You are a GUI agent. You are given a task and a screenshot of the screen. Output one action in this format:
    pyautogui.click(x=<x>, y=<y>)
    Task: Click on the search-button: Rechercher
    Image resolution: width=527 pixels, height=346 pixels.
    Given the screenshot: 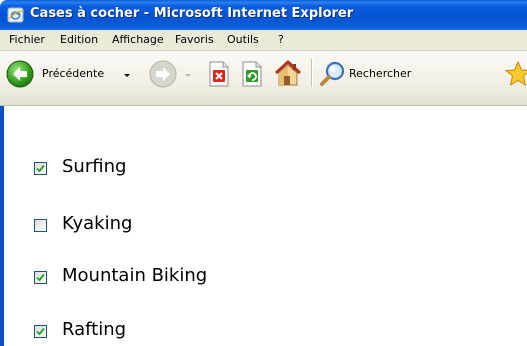 What is the action you would take?
    pyautogui.click(x=408, y=74)
    